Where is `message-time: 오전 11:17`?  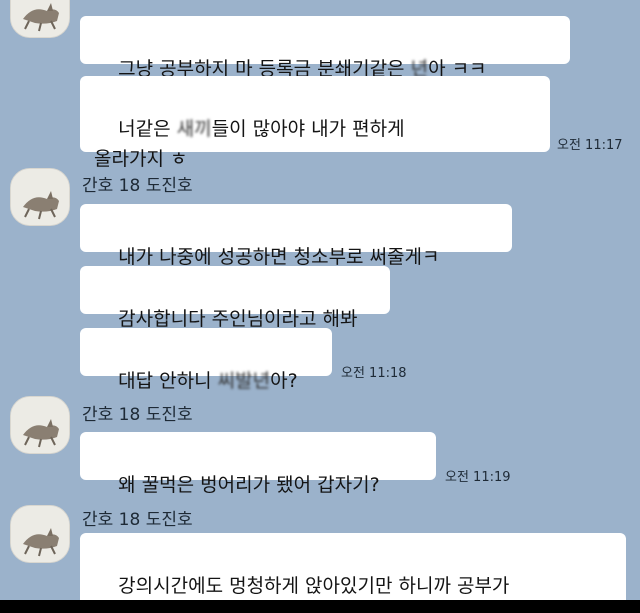
message-time: 오전 11:17 is located at coordinates (590, 145).